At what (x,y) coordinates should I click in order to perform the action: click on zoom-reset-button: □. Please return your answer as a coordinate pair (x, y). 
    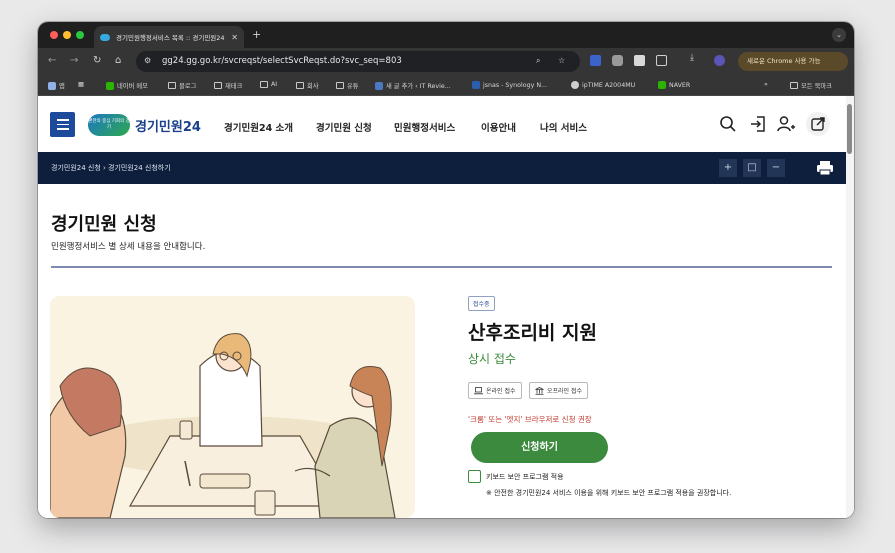
    Looking at the image, I should click on (752, 168).